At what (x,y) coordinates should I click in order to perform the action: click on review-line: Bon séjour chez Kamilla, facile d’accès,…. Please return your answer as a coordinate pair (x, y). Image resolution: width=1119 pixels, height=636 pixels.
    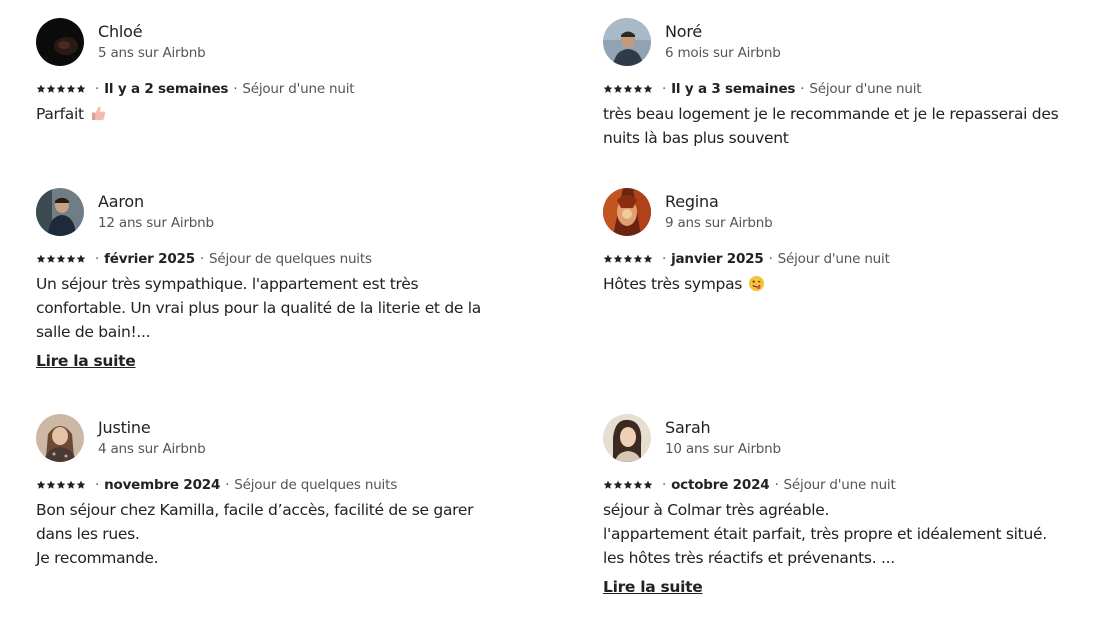
    Looking at the image, I should click on (255, 522).